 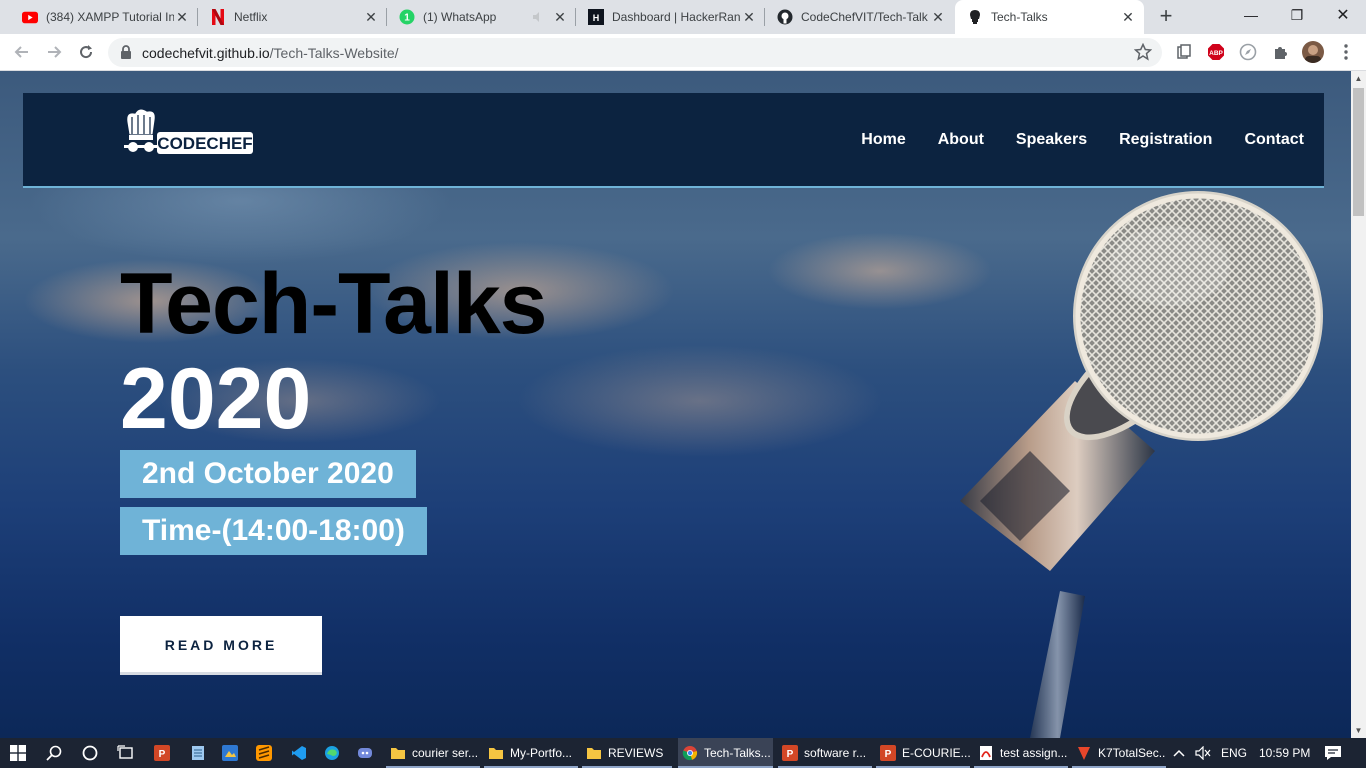 What do you see at coordinates (206, 53) in the screenshot?
I see `url-host: codechefvit.github.io` at bounding box center [206, 53].